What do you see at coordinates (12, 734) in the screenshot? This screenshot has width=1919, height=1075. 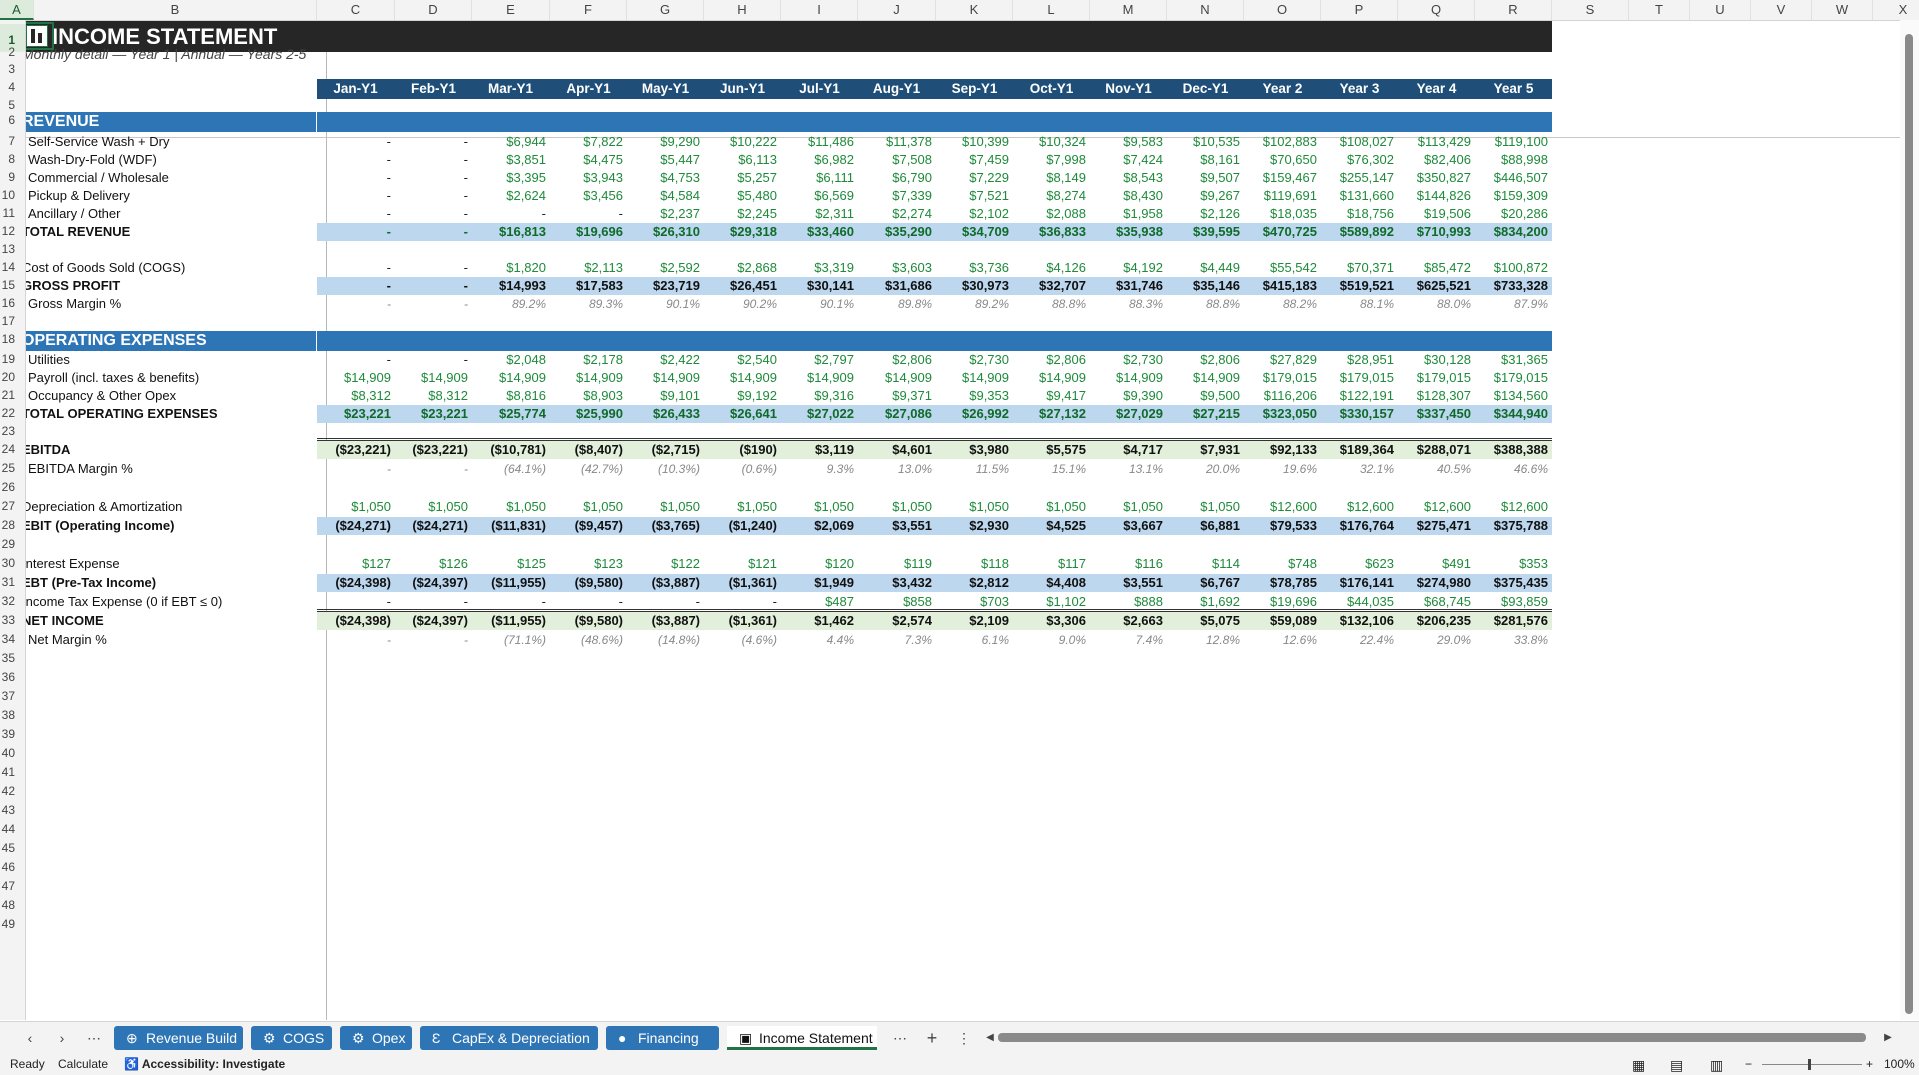 I see `row-header-39: 39` at bounding box center [12, 734].